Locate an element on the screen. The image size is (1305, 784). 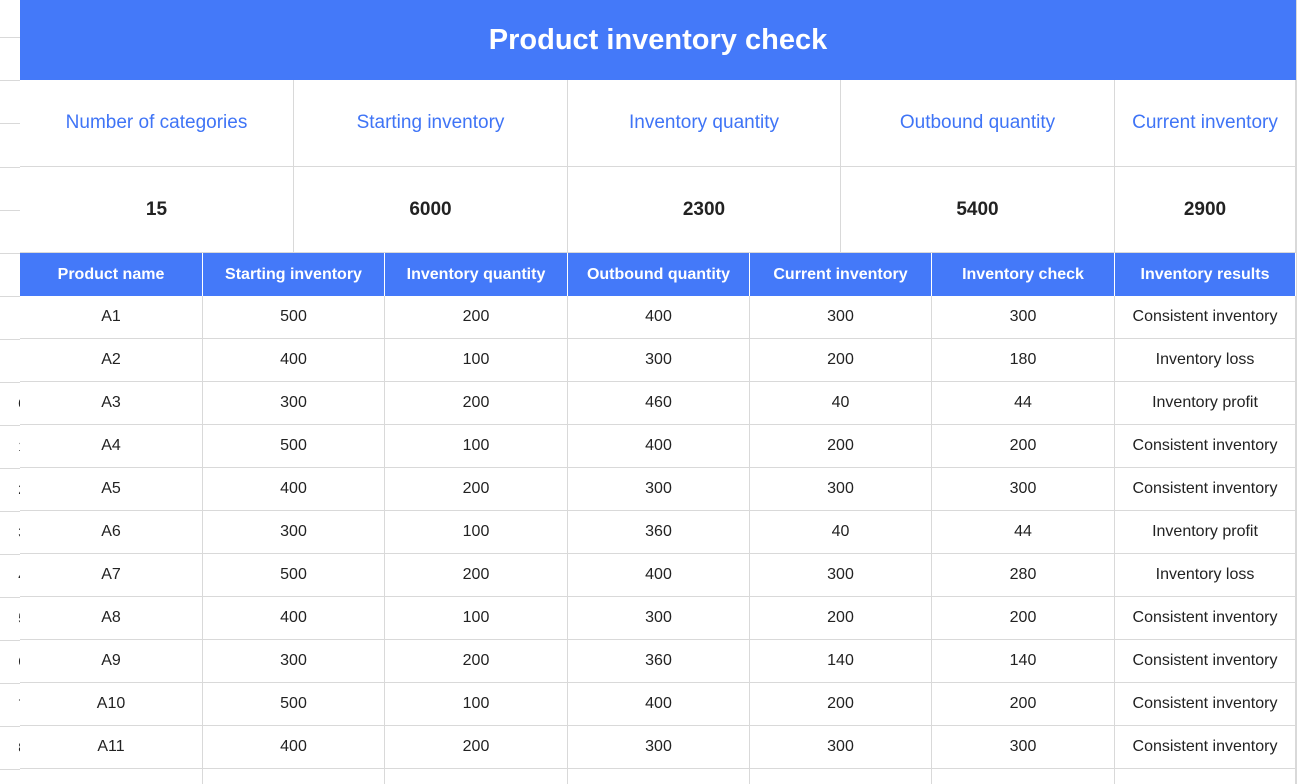
summary-value-cell: 2900 is located at coordinates (1205, 210).